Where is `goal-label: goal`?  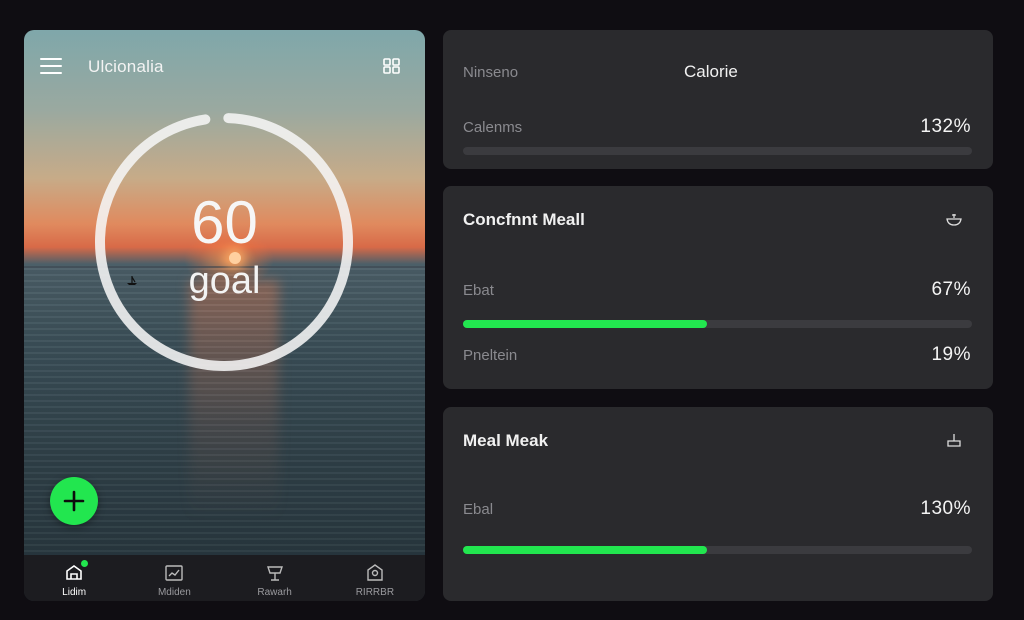 goal-label: goal is located at coordinates (224, 281).